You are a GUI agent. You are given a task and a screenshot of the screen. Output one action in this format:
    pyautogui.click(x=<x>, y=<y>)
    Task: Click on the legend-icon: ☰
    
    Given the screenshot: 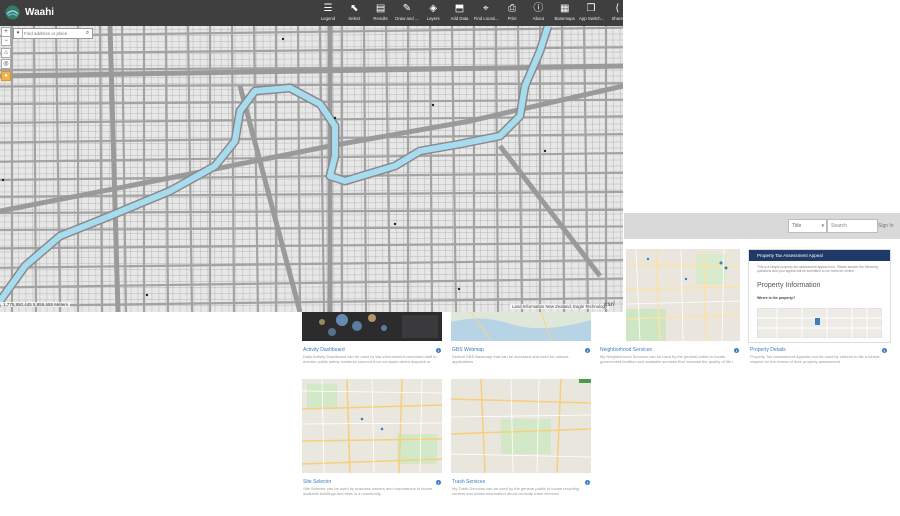 What is the action you would take?
    pyautogui.click(x=328, y=8)
    